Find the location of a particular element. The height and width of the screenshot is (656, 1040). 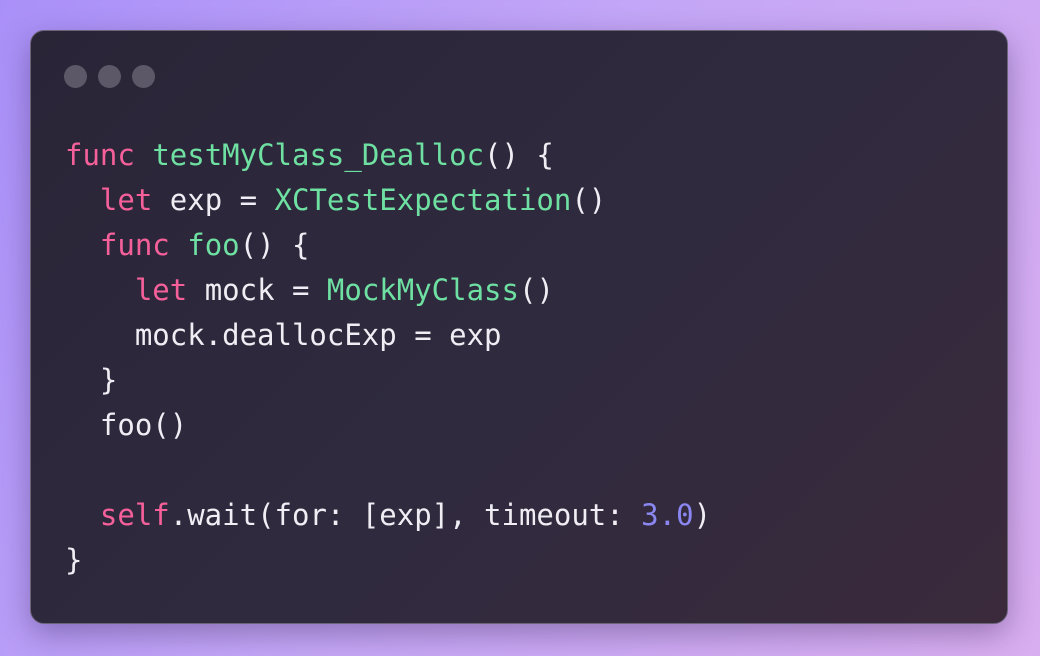

code-token: self is located at coordinates (134, 515).